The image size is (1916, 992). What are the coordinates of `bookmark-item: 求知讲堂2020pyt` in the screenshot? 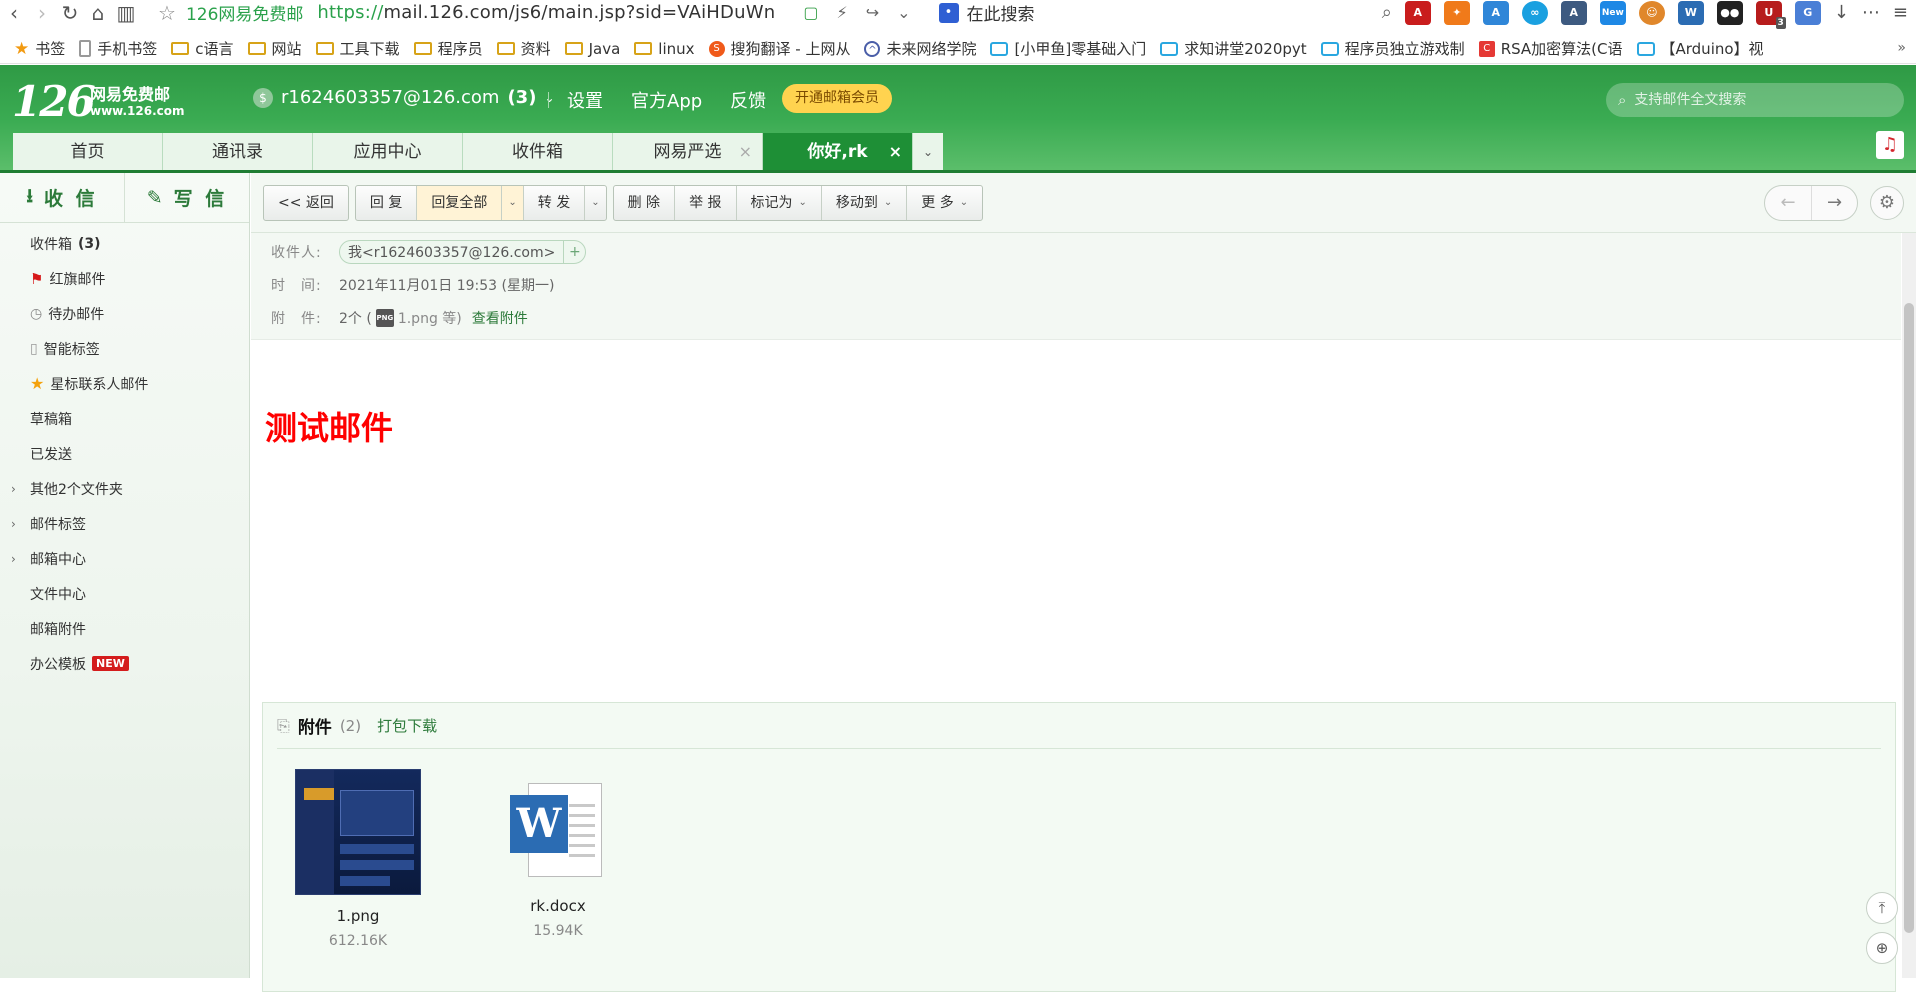 It's located at (1233, 48).